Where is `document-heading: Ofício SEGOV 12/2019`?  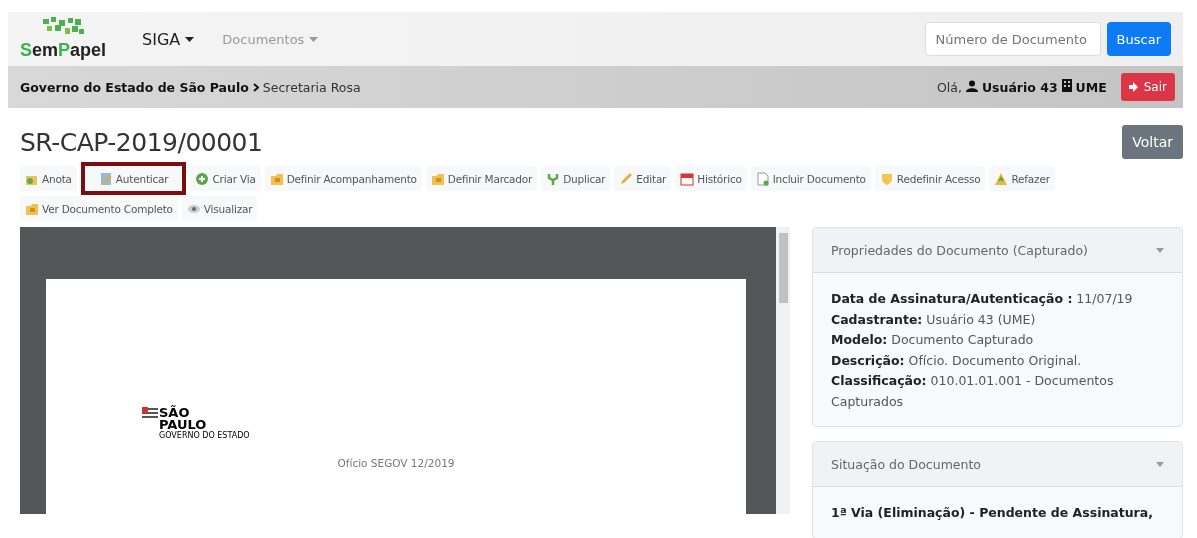 document-heading: Ofício SEGOV 12/2019 is located at coordinates (396, 463).